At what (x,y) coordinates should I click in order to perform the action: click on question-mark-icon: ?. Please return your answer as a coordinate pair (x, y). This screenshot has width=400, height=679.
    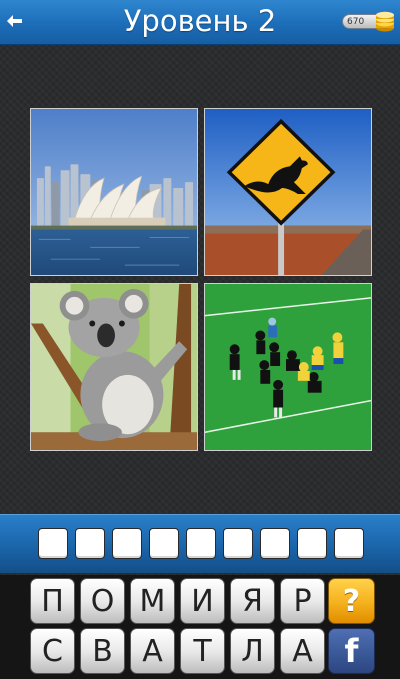
    Looking at the image, I should click on (351, 601).